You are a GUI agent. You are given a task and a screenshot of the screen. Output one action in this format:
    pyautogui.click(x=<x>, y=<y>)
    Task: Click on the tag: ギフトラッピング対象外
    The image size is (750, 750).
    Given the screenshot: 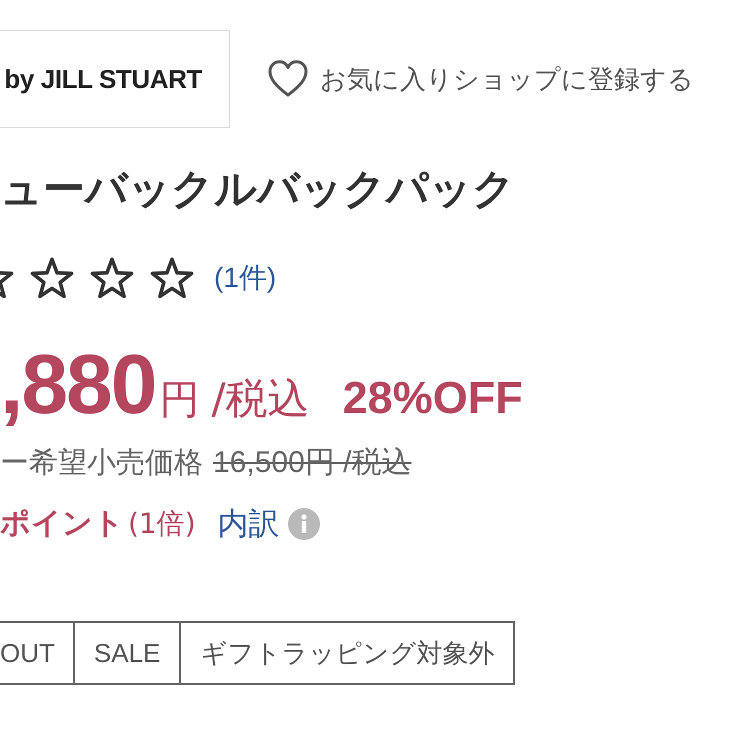 What is the action you would take?
    pyautogui.click(x=347, y=653)
    